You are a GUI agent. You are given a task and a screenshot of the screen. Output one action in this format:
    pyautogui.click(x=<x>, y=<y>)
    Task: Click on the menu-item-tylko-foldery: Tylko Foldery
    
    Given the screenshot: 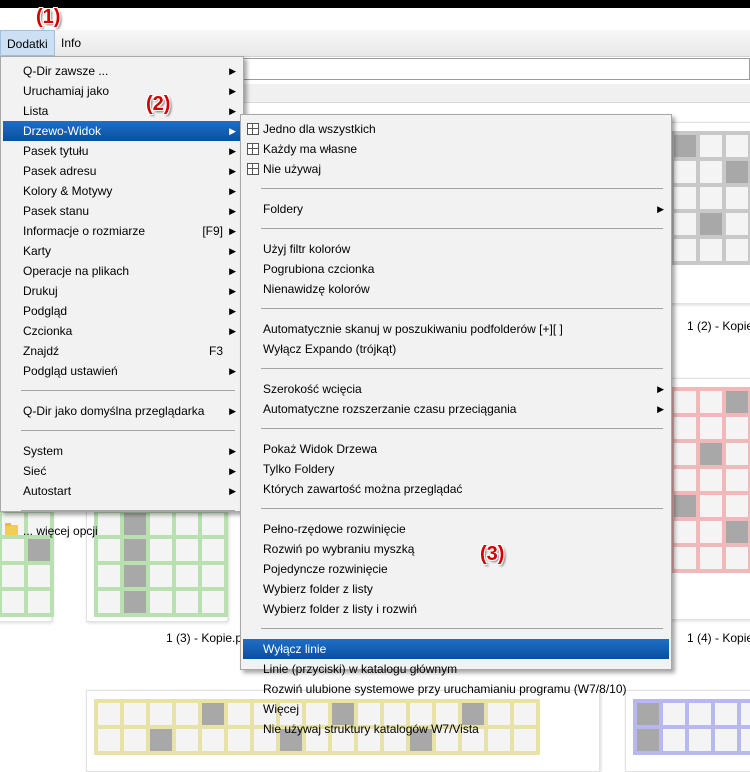 What is the action you would take?
    pyautogui.click(x=456, y=469)
    